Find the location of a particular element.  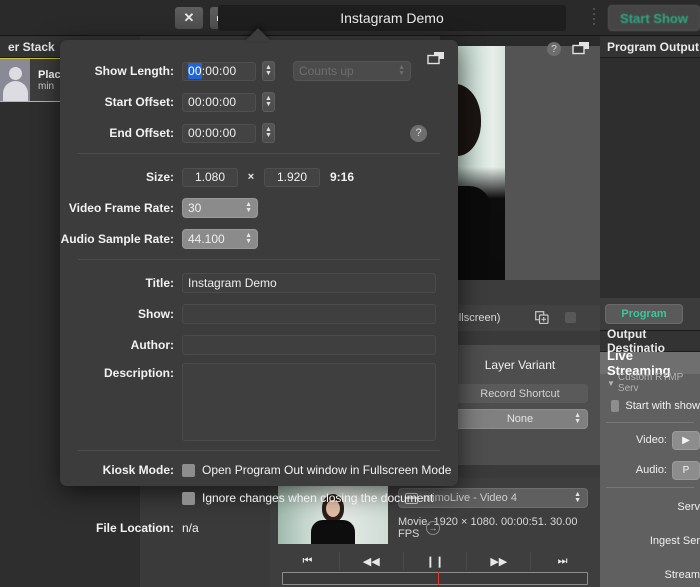

video-label: Video: is located at coordinates (651, 440).